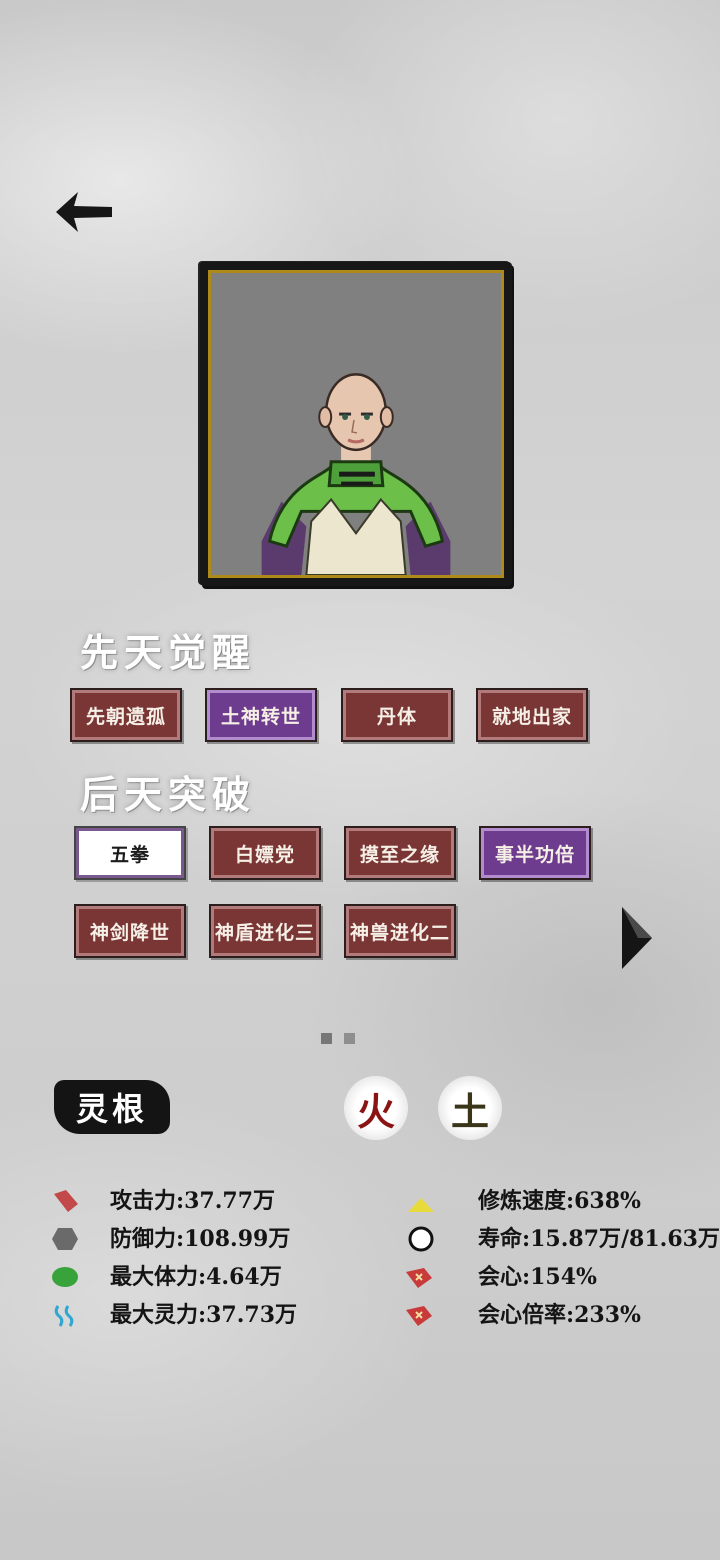 The width and height of the screenshot is (720, 1560). Describe the element at coordinates (168, 794) in the screenshot. I see `acquired-breakthrough-title: 后天突破` at that location.